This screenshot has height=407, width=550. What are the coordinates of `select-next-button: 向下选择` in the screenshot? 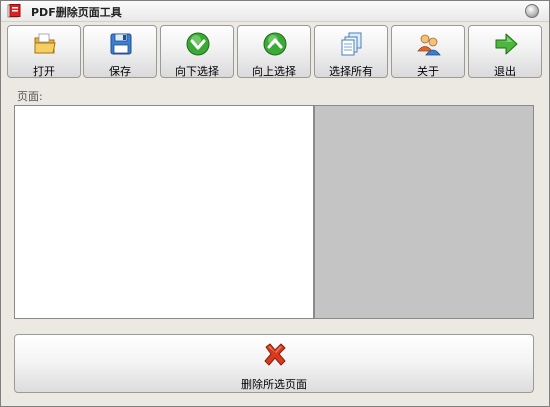 It's located at (197, 51).